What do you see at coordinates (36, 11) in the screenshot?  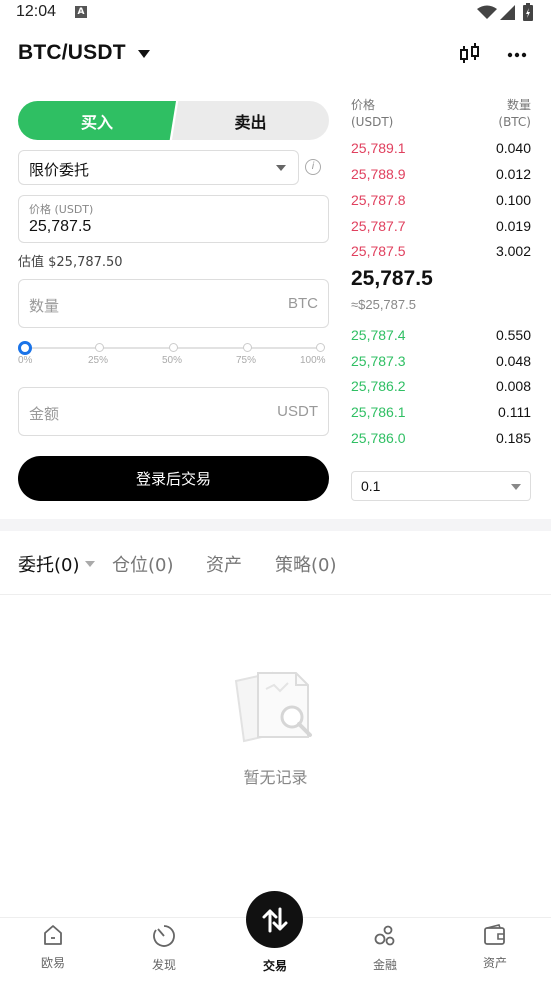 I see `status-time: 12:04` at bounding box center [36, 11].